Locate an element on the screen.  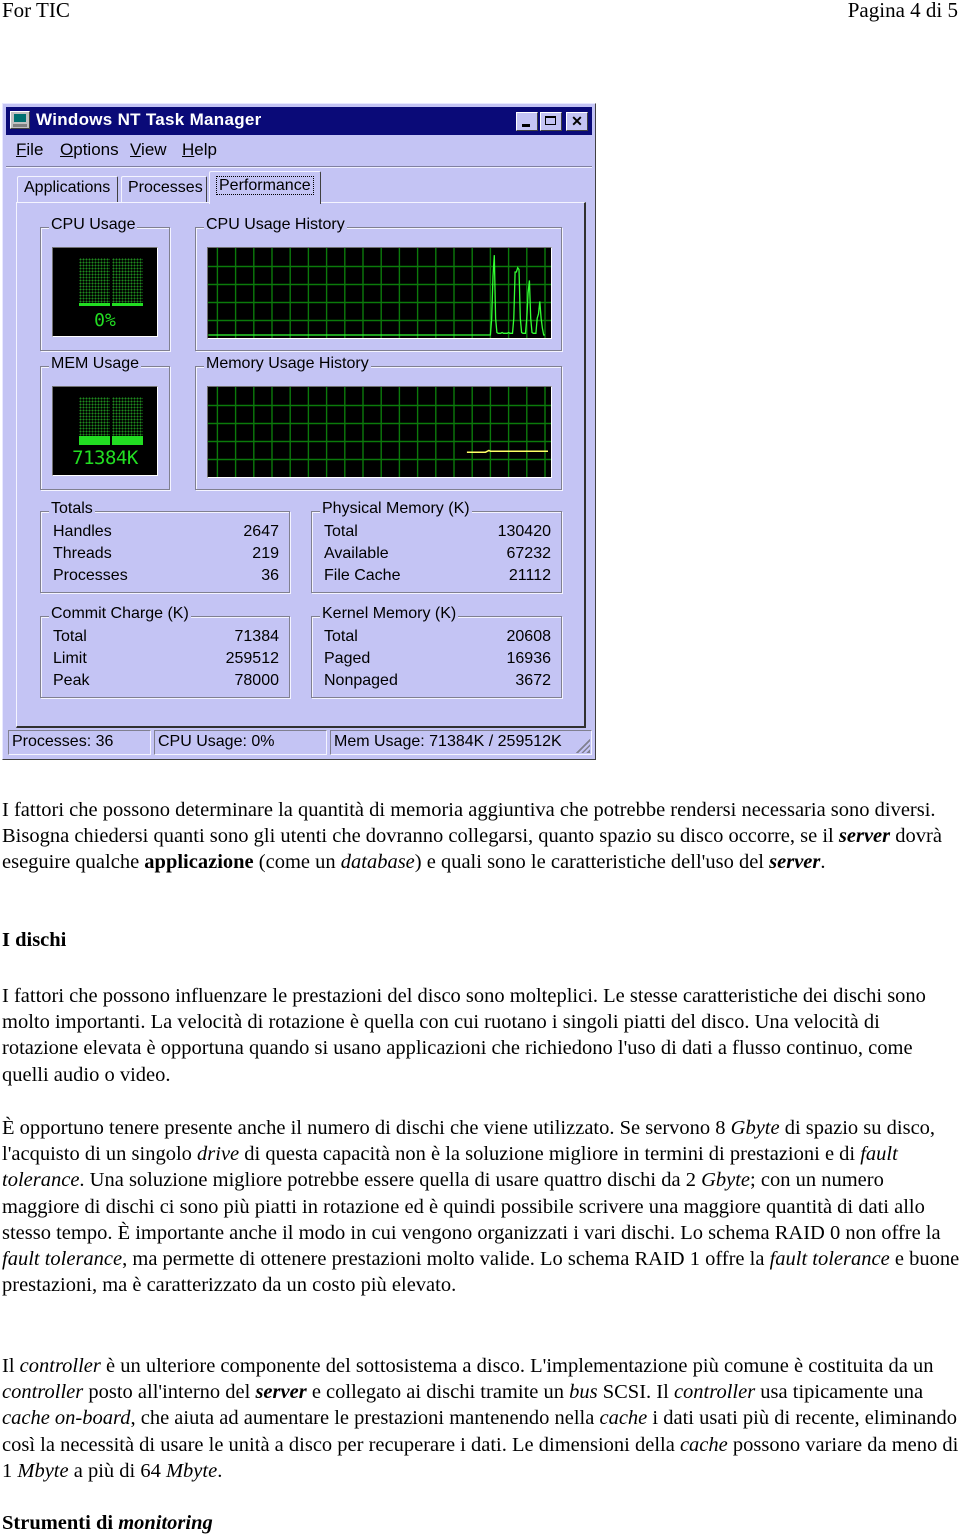
tab-applications: Applications is located at coordinates (67, 189).